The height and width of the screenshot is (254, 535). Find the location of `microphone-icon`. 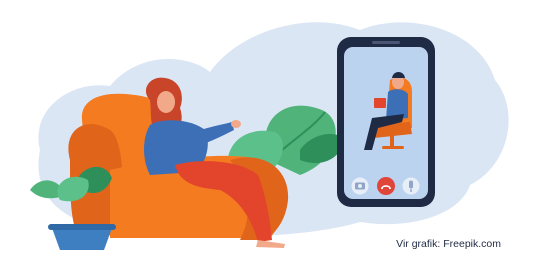

microphone-icon is located at coordinates (411, 184).